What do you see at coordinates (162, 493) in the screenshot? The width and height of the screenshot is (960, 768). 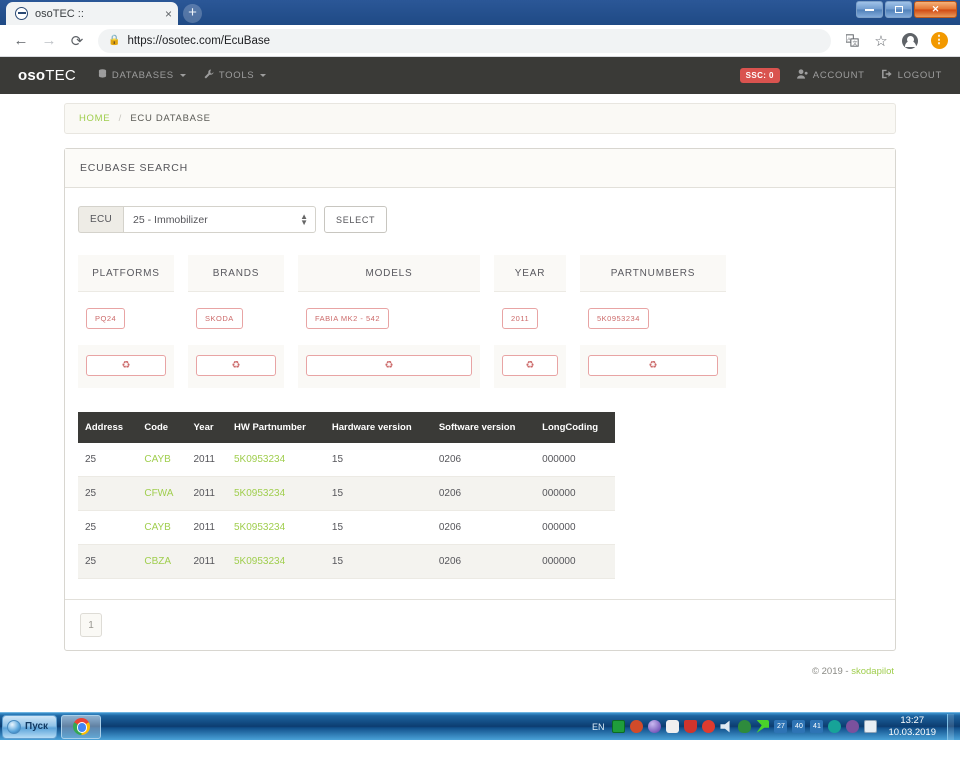 I see `cell-code: CFWA` at bounding box center [162, 493].